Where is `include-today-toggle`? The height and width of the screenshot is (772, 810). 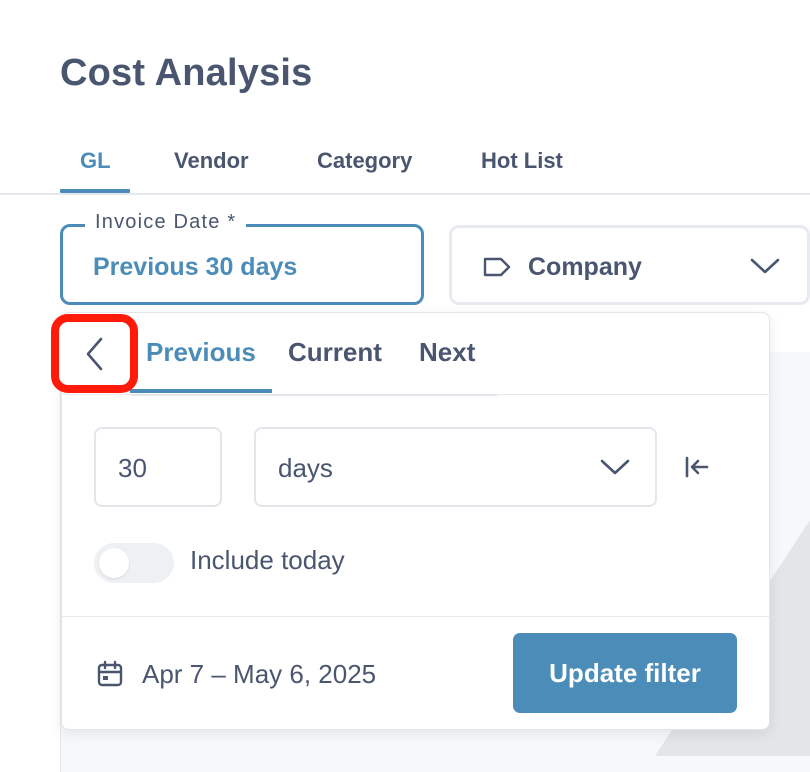
include-today-toggle is located at coordinates (134, 563).